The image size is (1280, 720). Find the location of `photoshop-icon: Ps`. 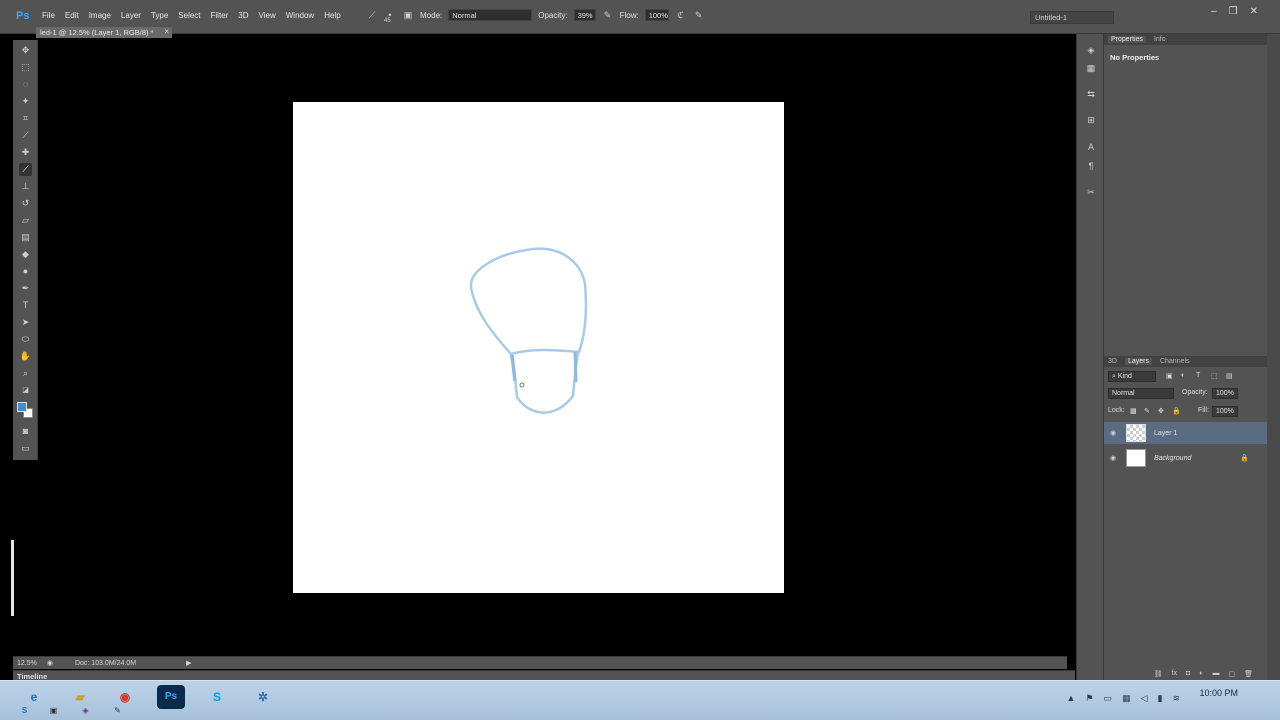

photoshop-icon: Ps is located at coordinates (171, 697).